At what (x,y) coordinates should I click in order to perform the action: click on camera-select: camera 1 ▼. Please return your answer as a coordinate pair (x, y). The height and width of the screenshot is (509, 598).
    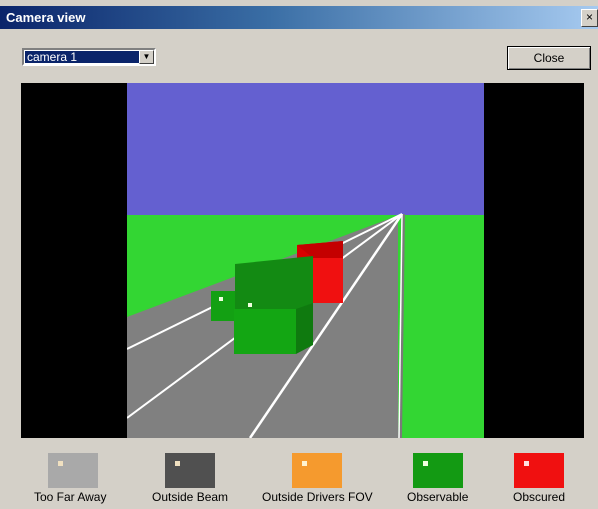
    Looking at the image, I should click on (89, 57).